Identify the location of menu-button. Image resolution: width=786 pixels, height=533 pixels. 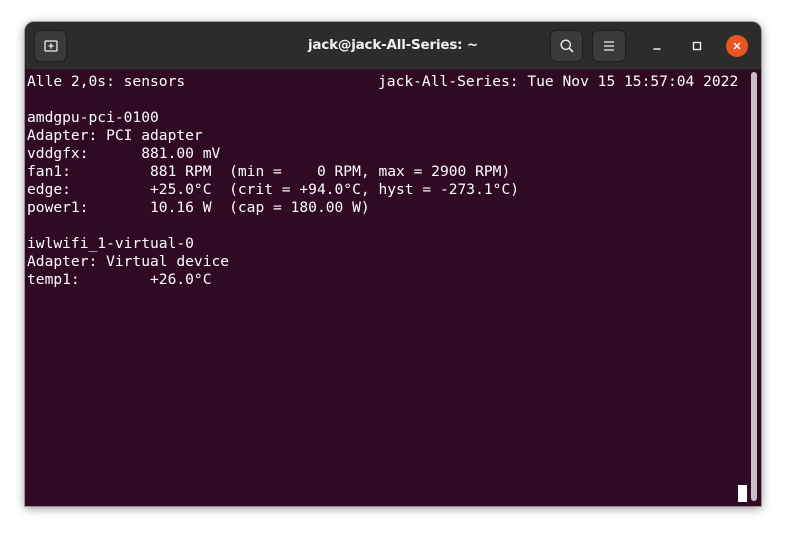
(609, 46).